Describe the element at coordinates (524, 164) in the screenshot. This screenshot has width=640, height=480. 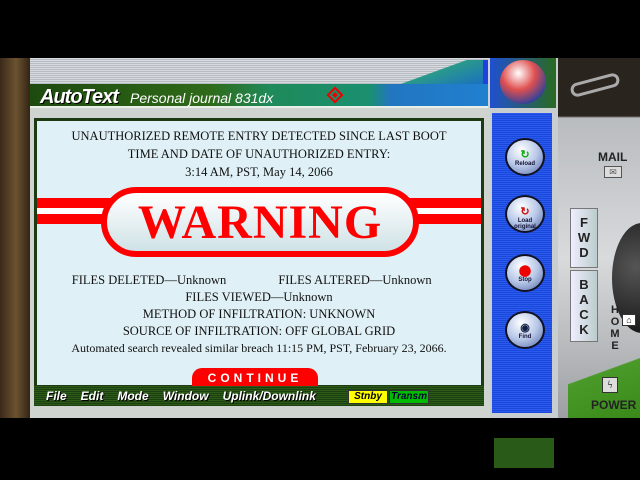
I see `reload-label: Reload` at that location.